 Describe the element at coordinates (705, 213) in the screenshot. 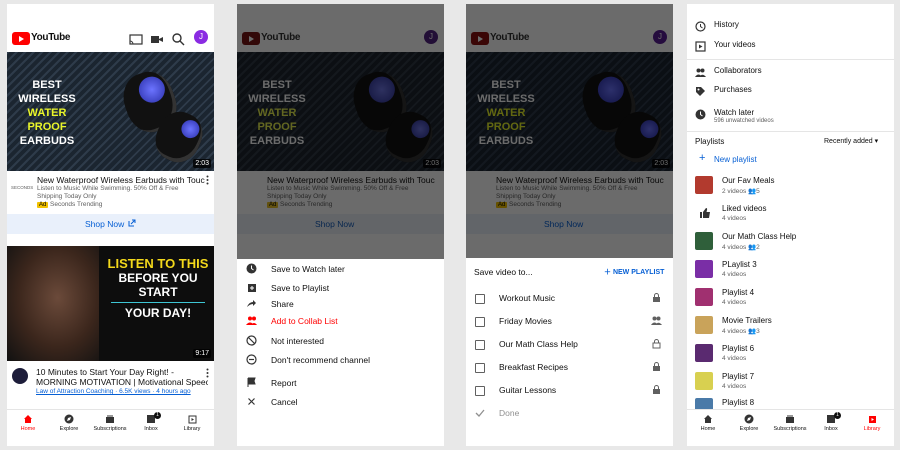

I see `thumb-up-icon` at that location.